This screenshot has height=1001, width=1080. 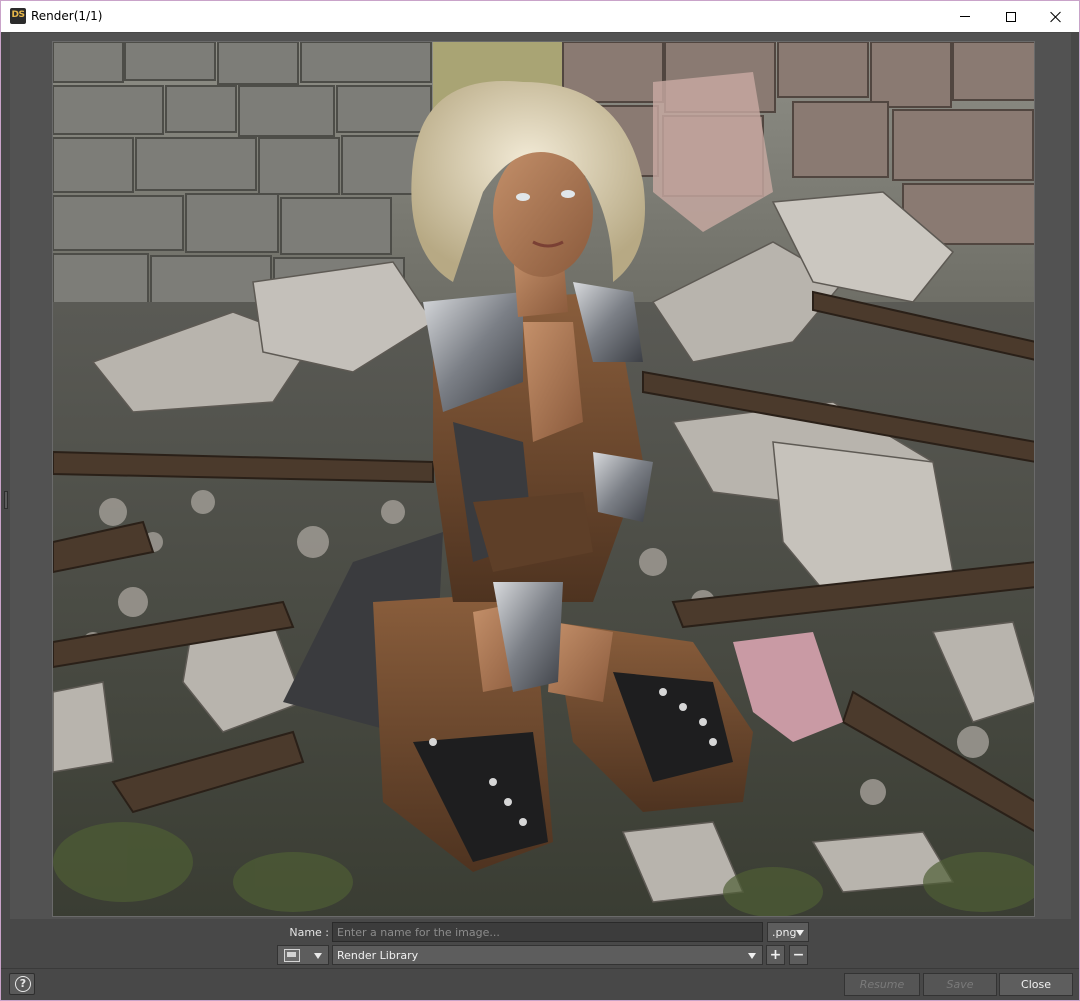 What do you see at coordinates (540, 968) in the screenshot?
I see `footer-divider` at bounding box center [540, 968].